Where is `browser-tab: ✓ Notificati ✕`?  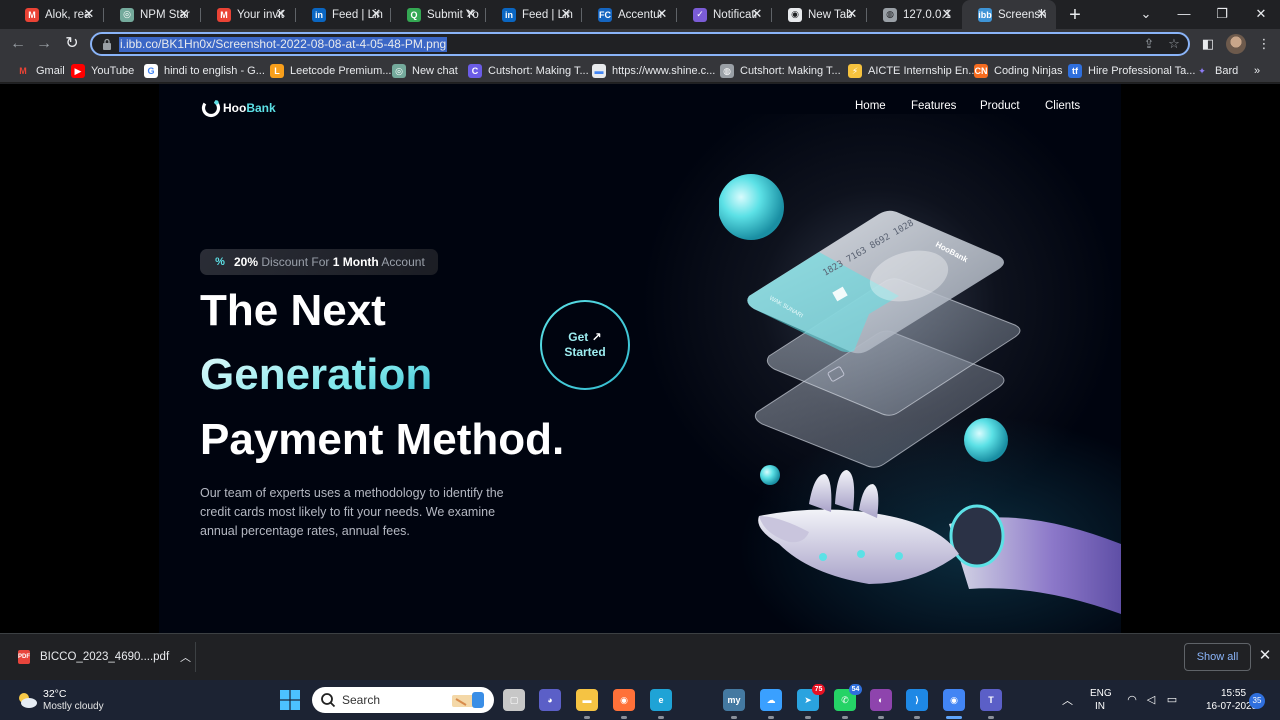
browser-tab: ✓ Notificati ✕ is located at coordinates (724, 14).